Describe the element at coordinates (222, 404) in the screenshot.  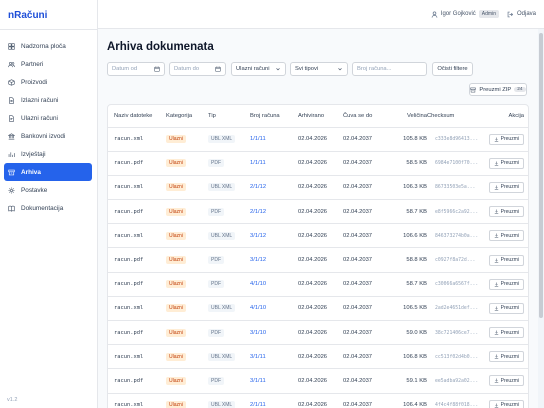
I see `type-badge: UBL XML` at that location.